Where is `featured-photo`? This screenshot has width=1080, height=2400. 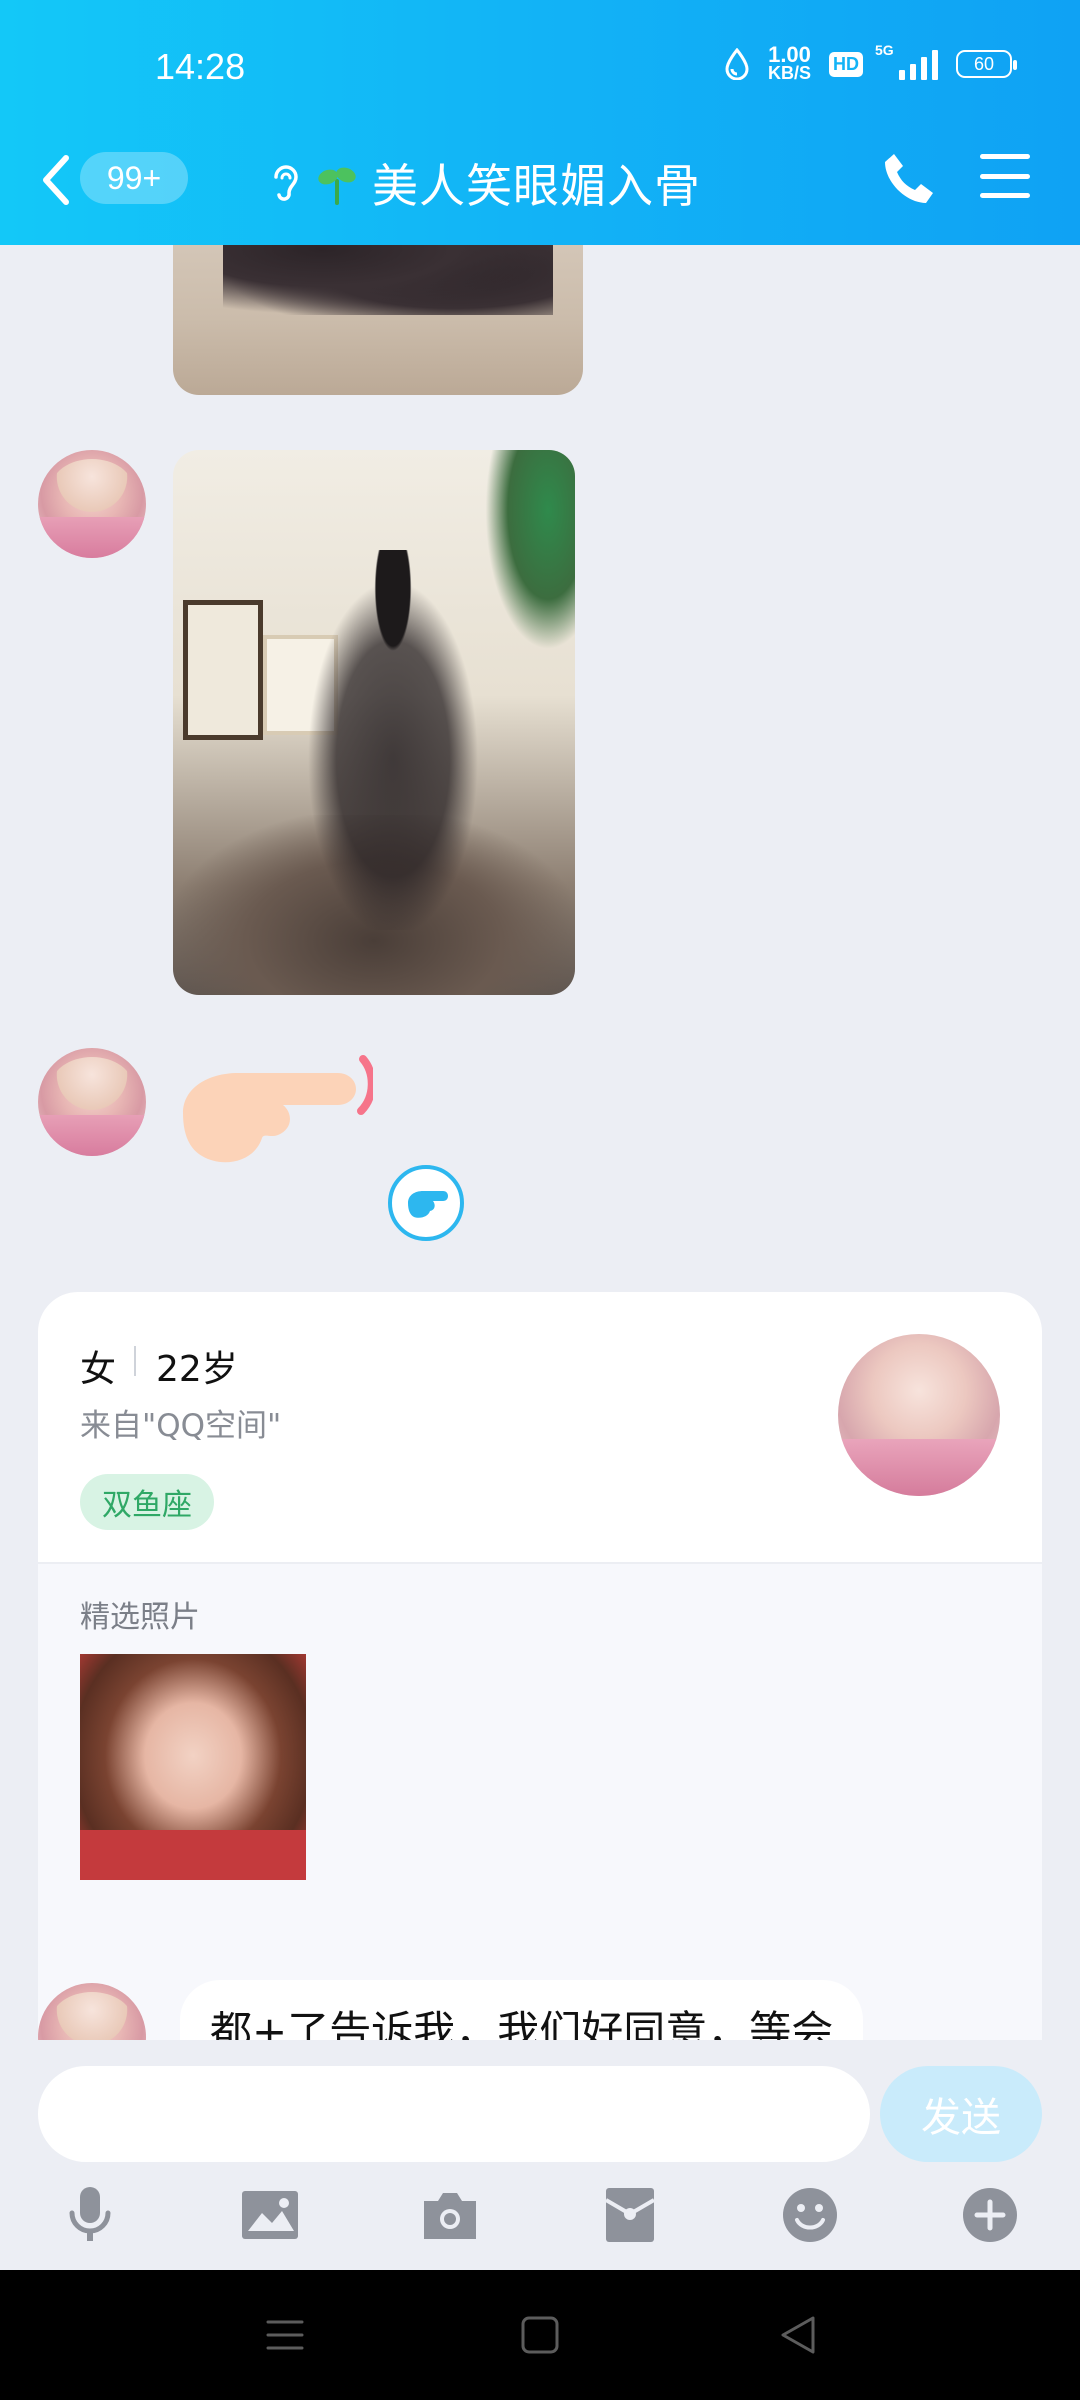
featured-photo is located at coordinates (193, 1767).